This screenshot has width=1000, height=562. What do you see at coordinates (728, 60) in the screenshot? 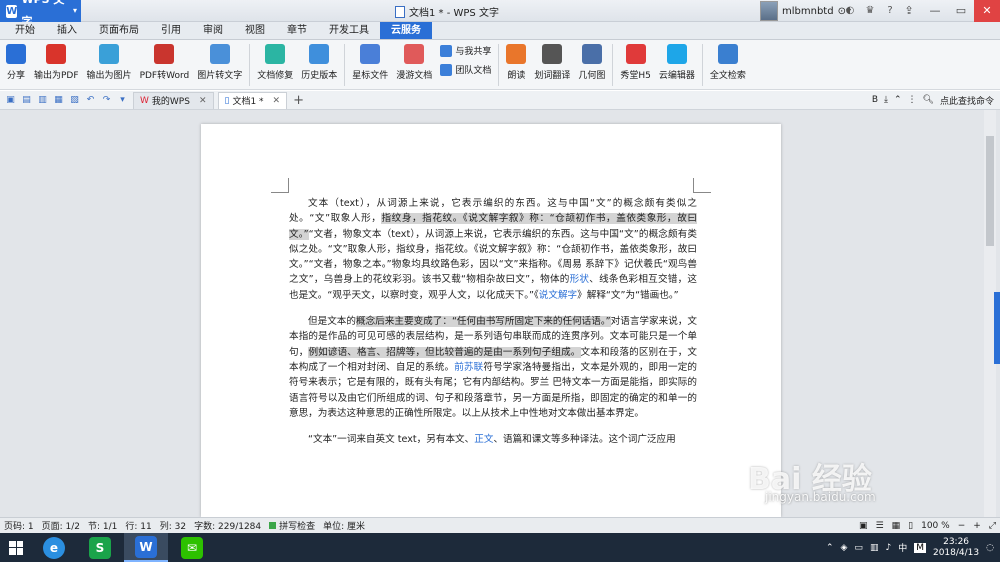
I see `ribbon-fulltext-search-button: 全文检索` at bounding box center [728, 60].